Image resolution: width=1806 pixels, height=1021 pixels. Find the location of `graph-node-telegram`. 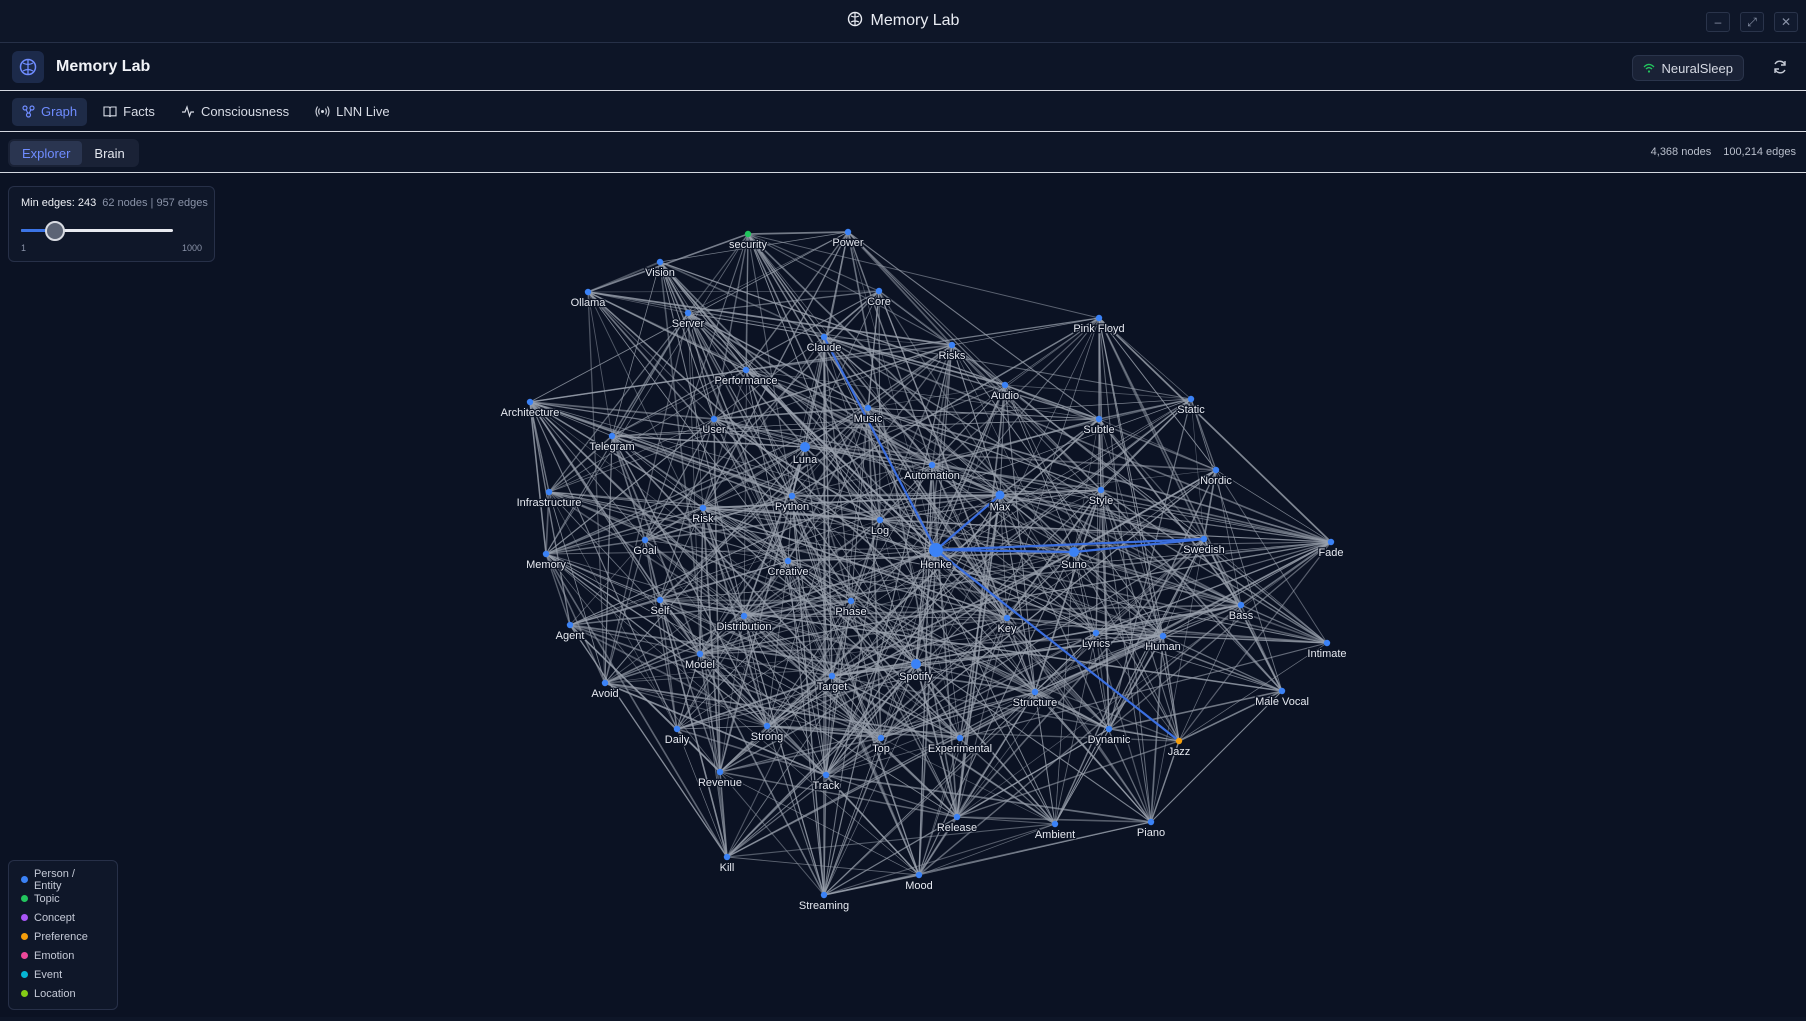

graph-node-telegram is located at coordinates (612, 436).